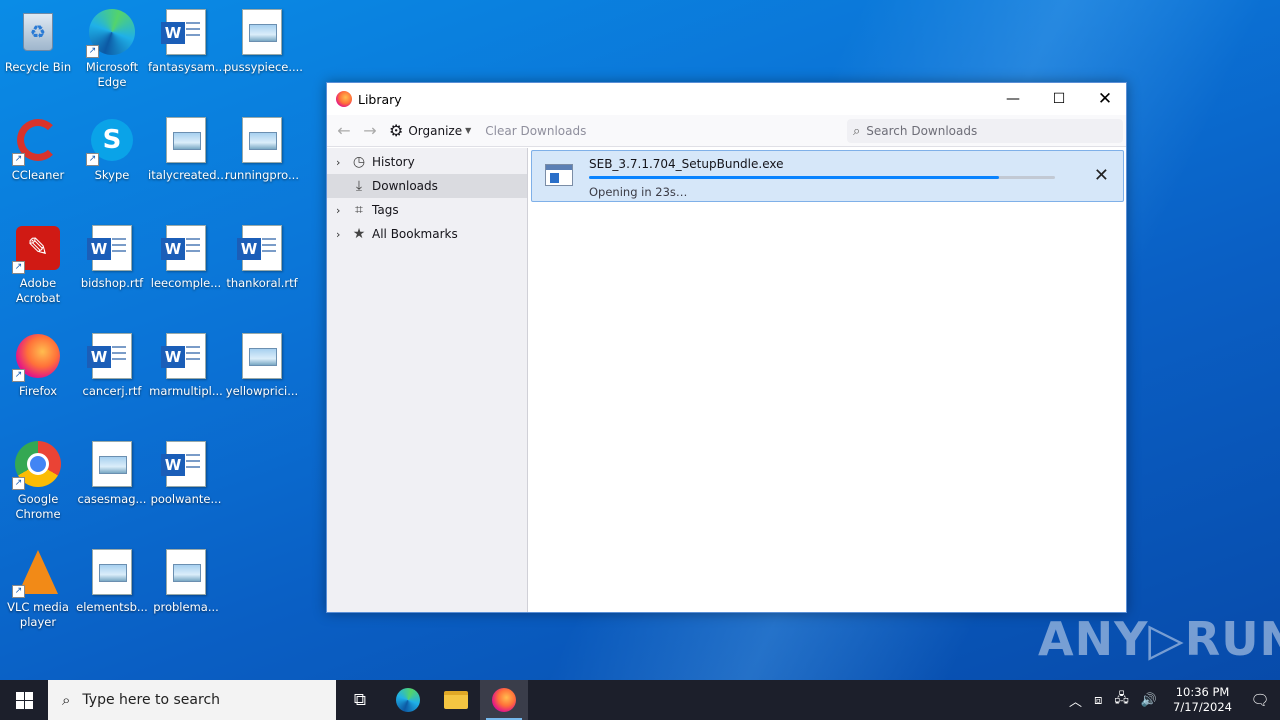 Image resolution: width=1280 pixels, height=720 pixels. What do you see at coordinates (1075, 700) in the screenshot?
I see `chevron-up-icon: ︿` at bounding box center [1075, 700].